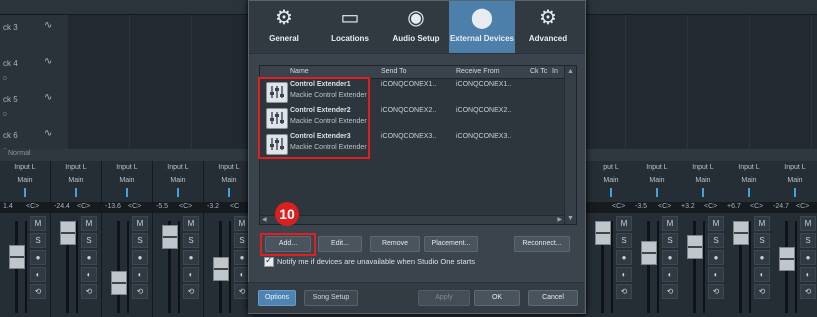  What do you see at coordinates (559, 219) in the screenshot?
I see `scroll-right-icon: ▶` at bounding box center [559, 219].